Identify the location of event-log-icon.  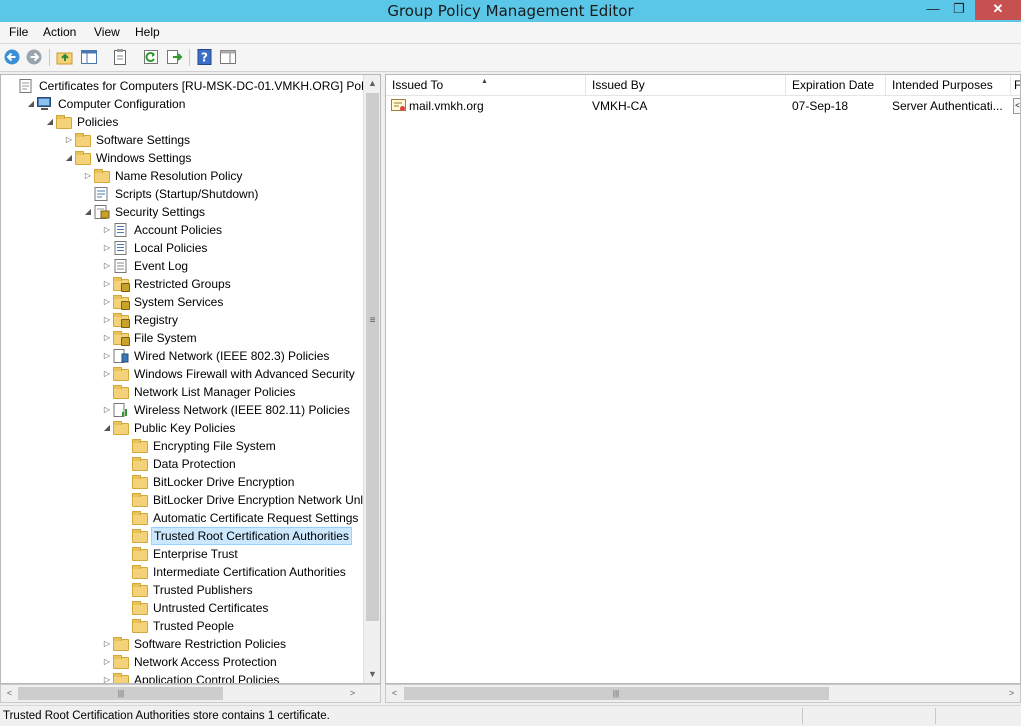
(121, 266).